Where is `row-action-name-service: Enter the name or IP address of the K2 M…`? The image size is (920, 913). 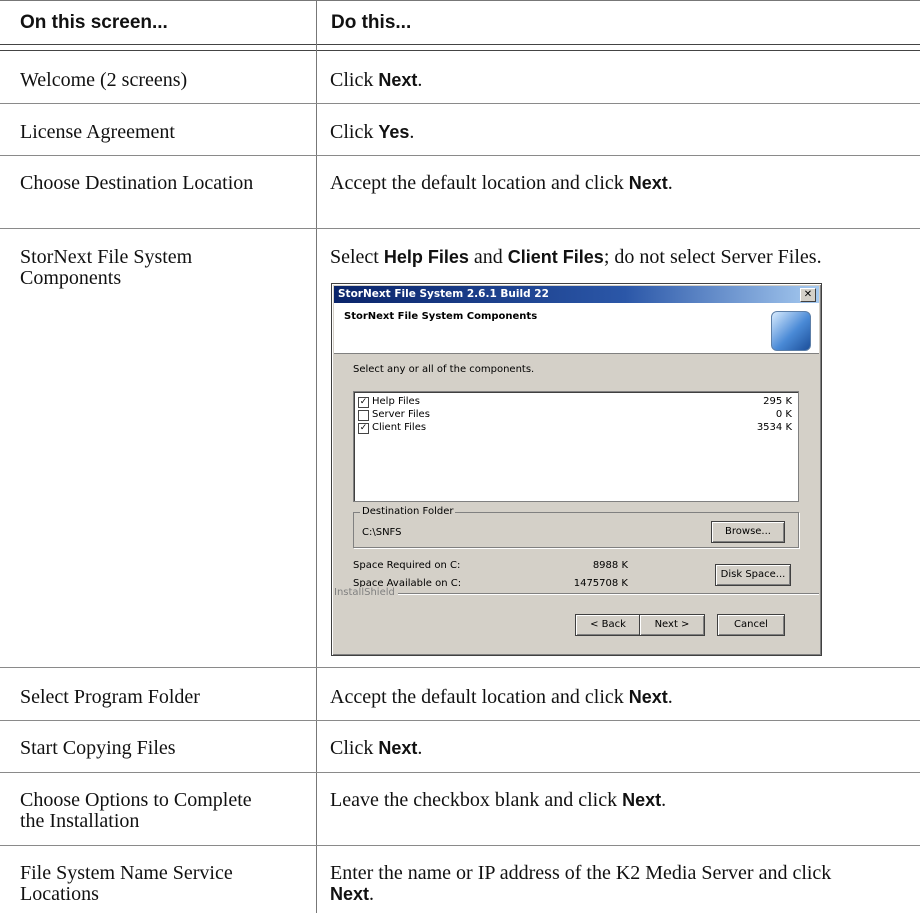 row-action-name-service: Enter the name or IP address of the K2 M… is located at coordinates (581, 883).